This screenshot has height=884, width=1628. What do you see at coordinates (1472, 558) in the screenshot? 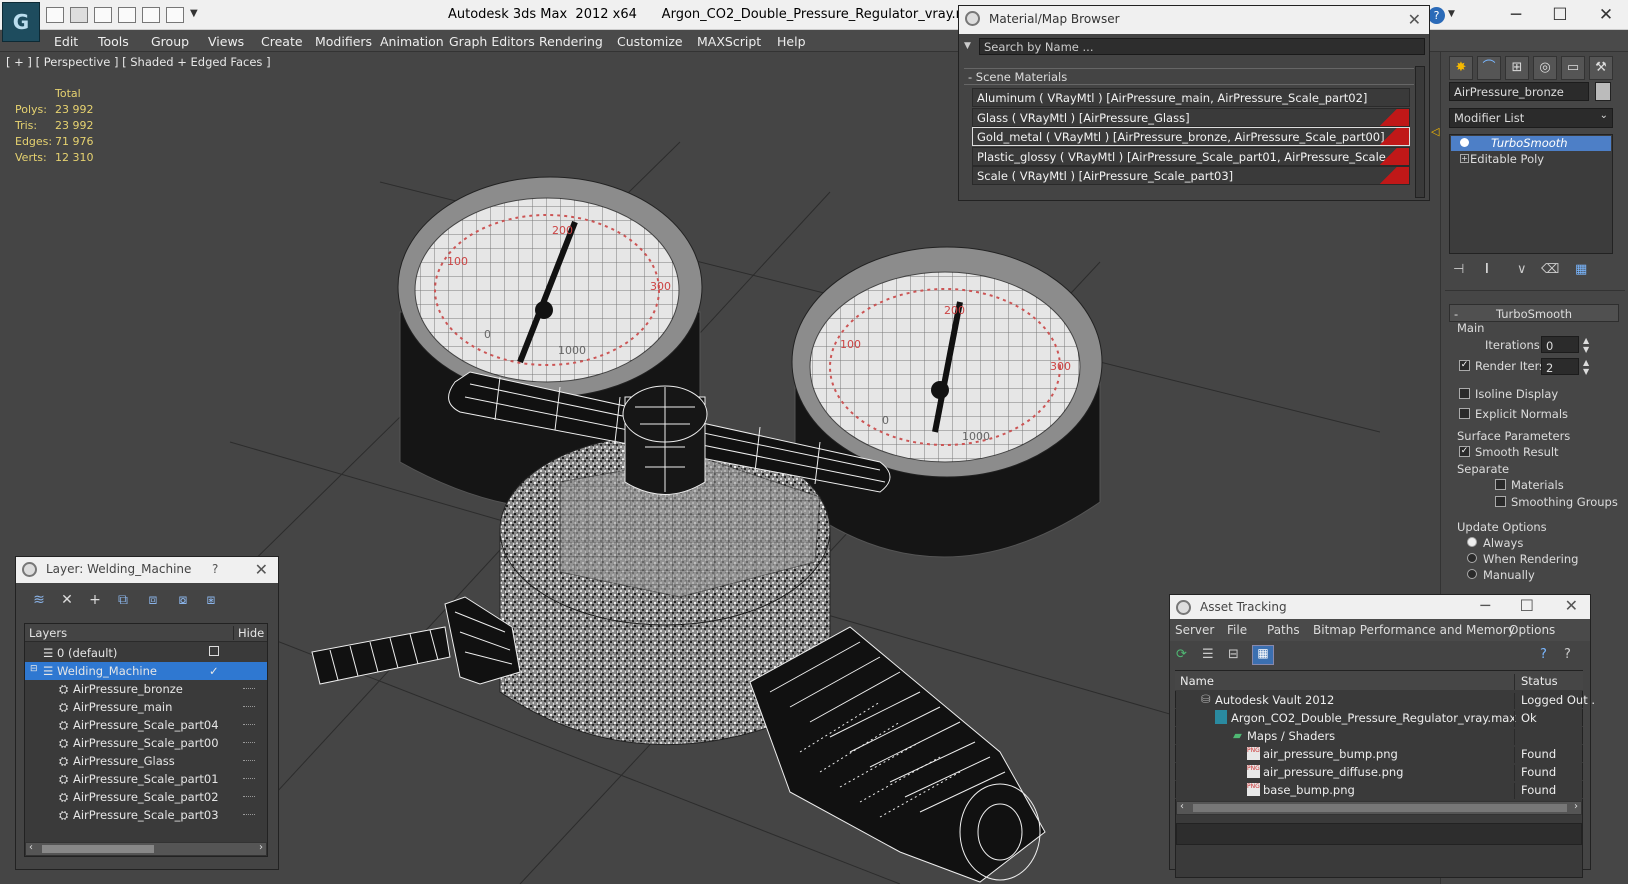
I see `update-when-rendering-radio` at bounding box center [1472, 558].